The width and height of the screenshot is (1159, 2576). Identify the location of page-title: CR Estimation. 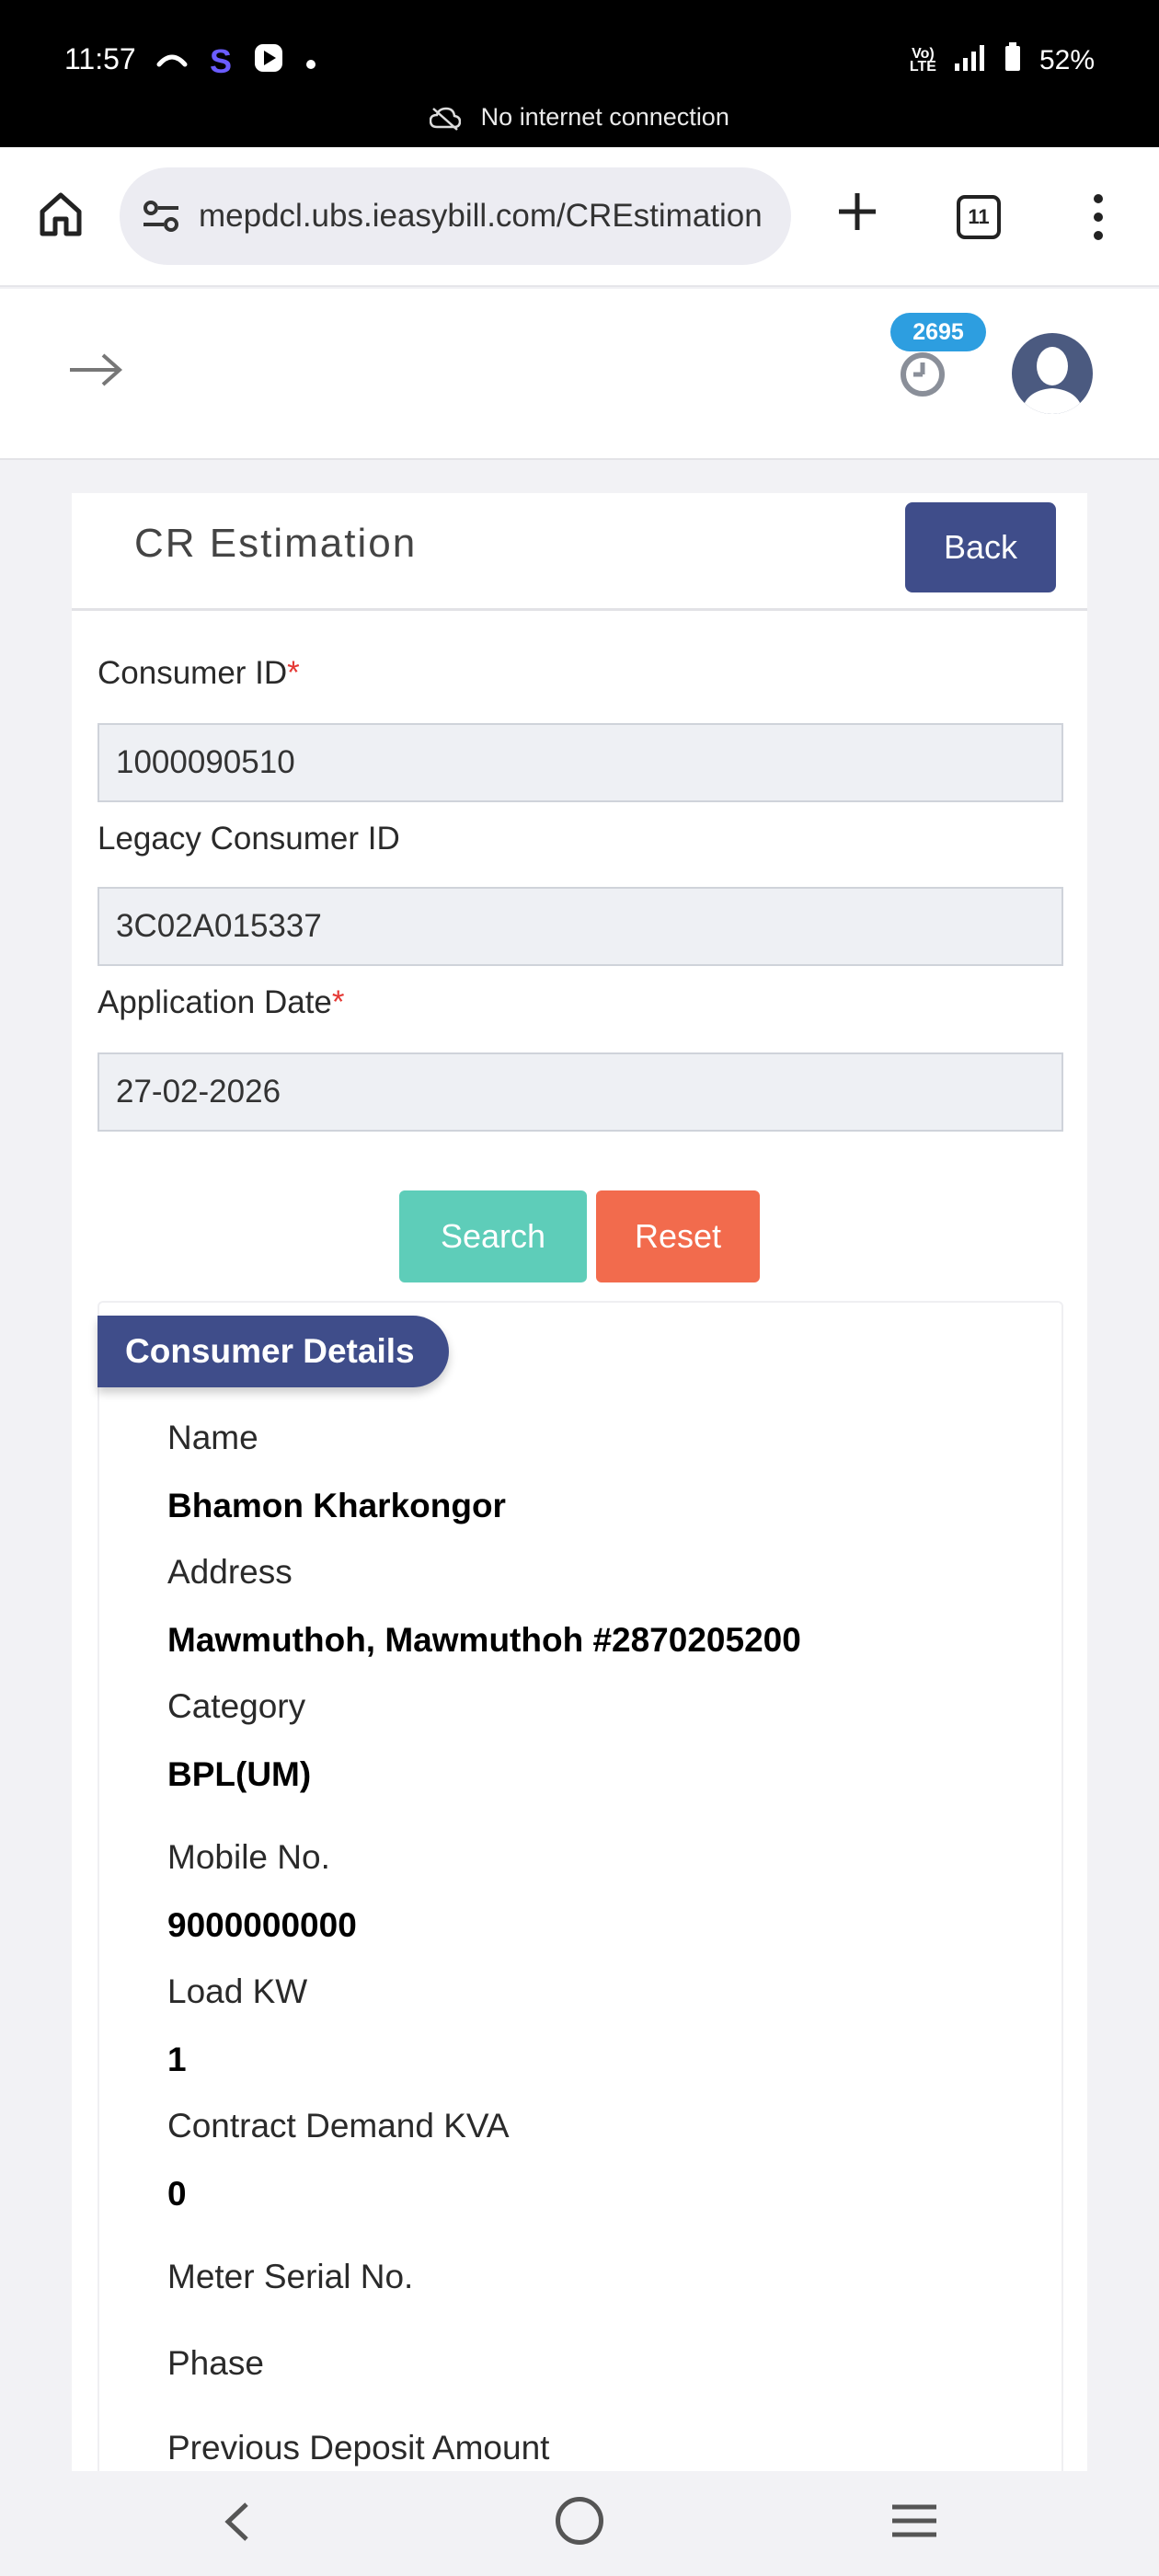
(276, 543).